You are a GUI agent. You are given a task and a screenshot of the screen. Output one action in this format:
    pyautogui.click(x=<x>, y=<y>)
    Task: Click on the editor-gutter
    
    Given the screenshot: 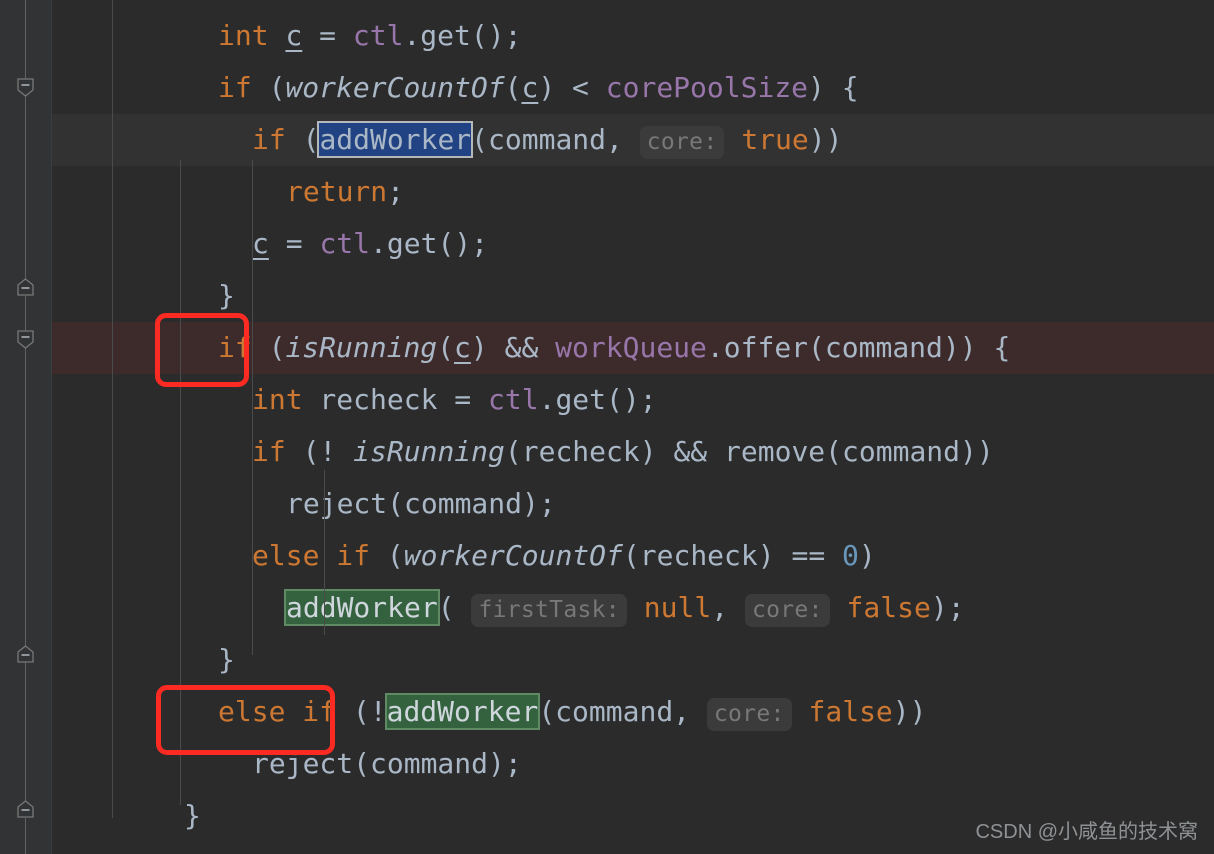 What is the action you would take?
    pyautogui.click(x=26, y=427)
    